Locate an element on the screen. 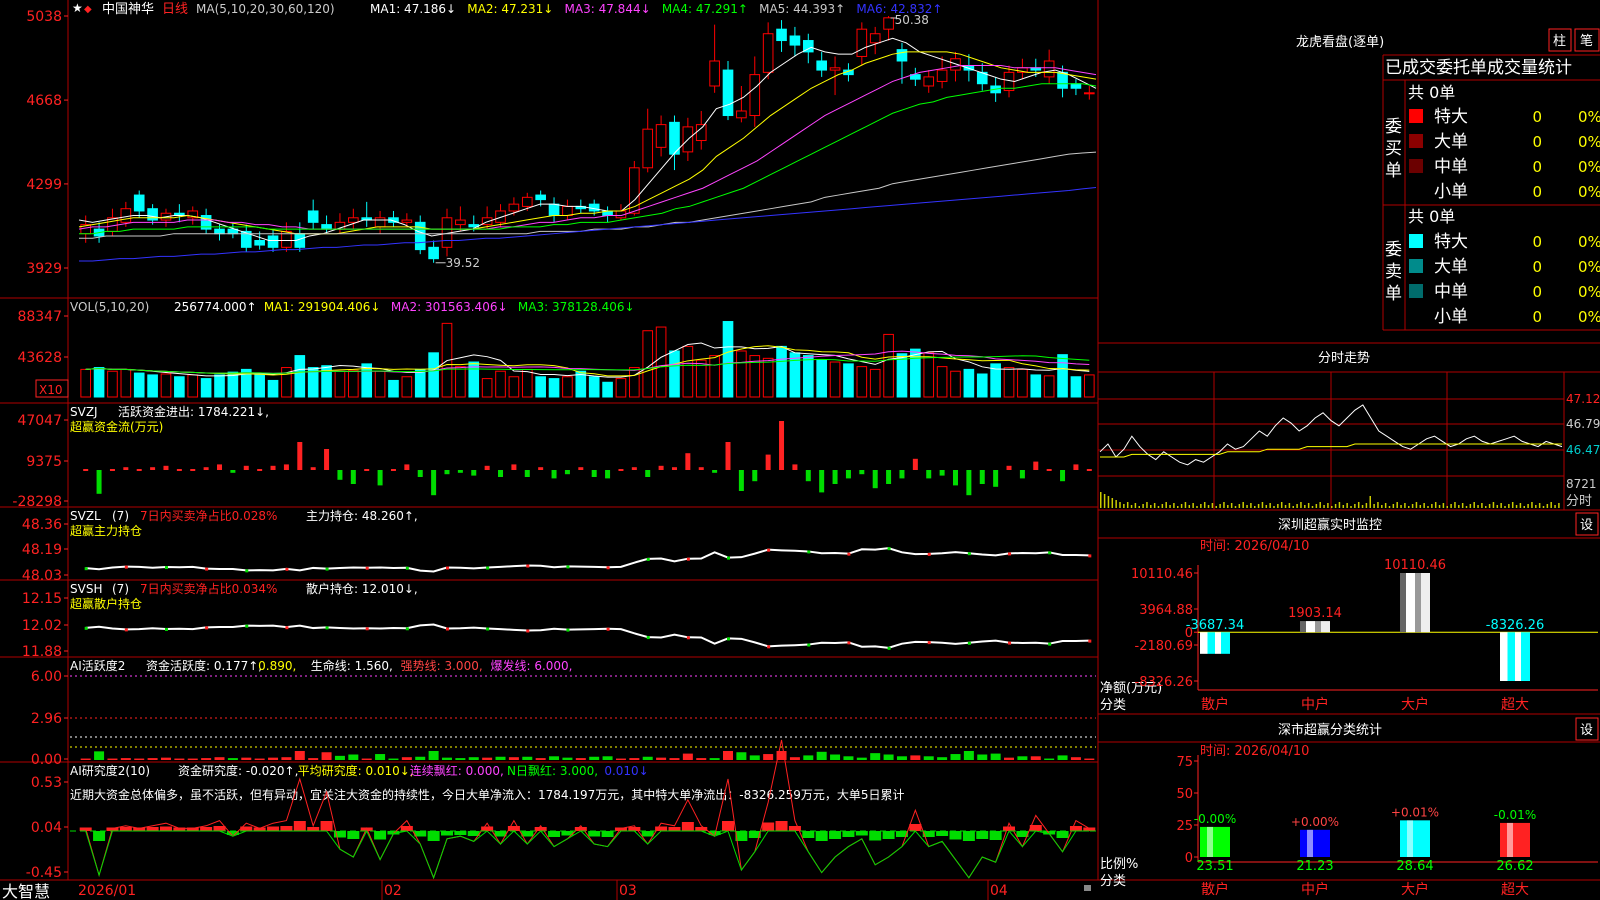  sz-class-bar is located at coordinates (1515, 839).